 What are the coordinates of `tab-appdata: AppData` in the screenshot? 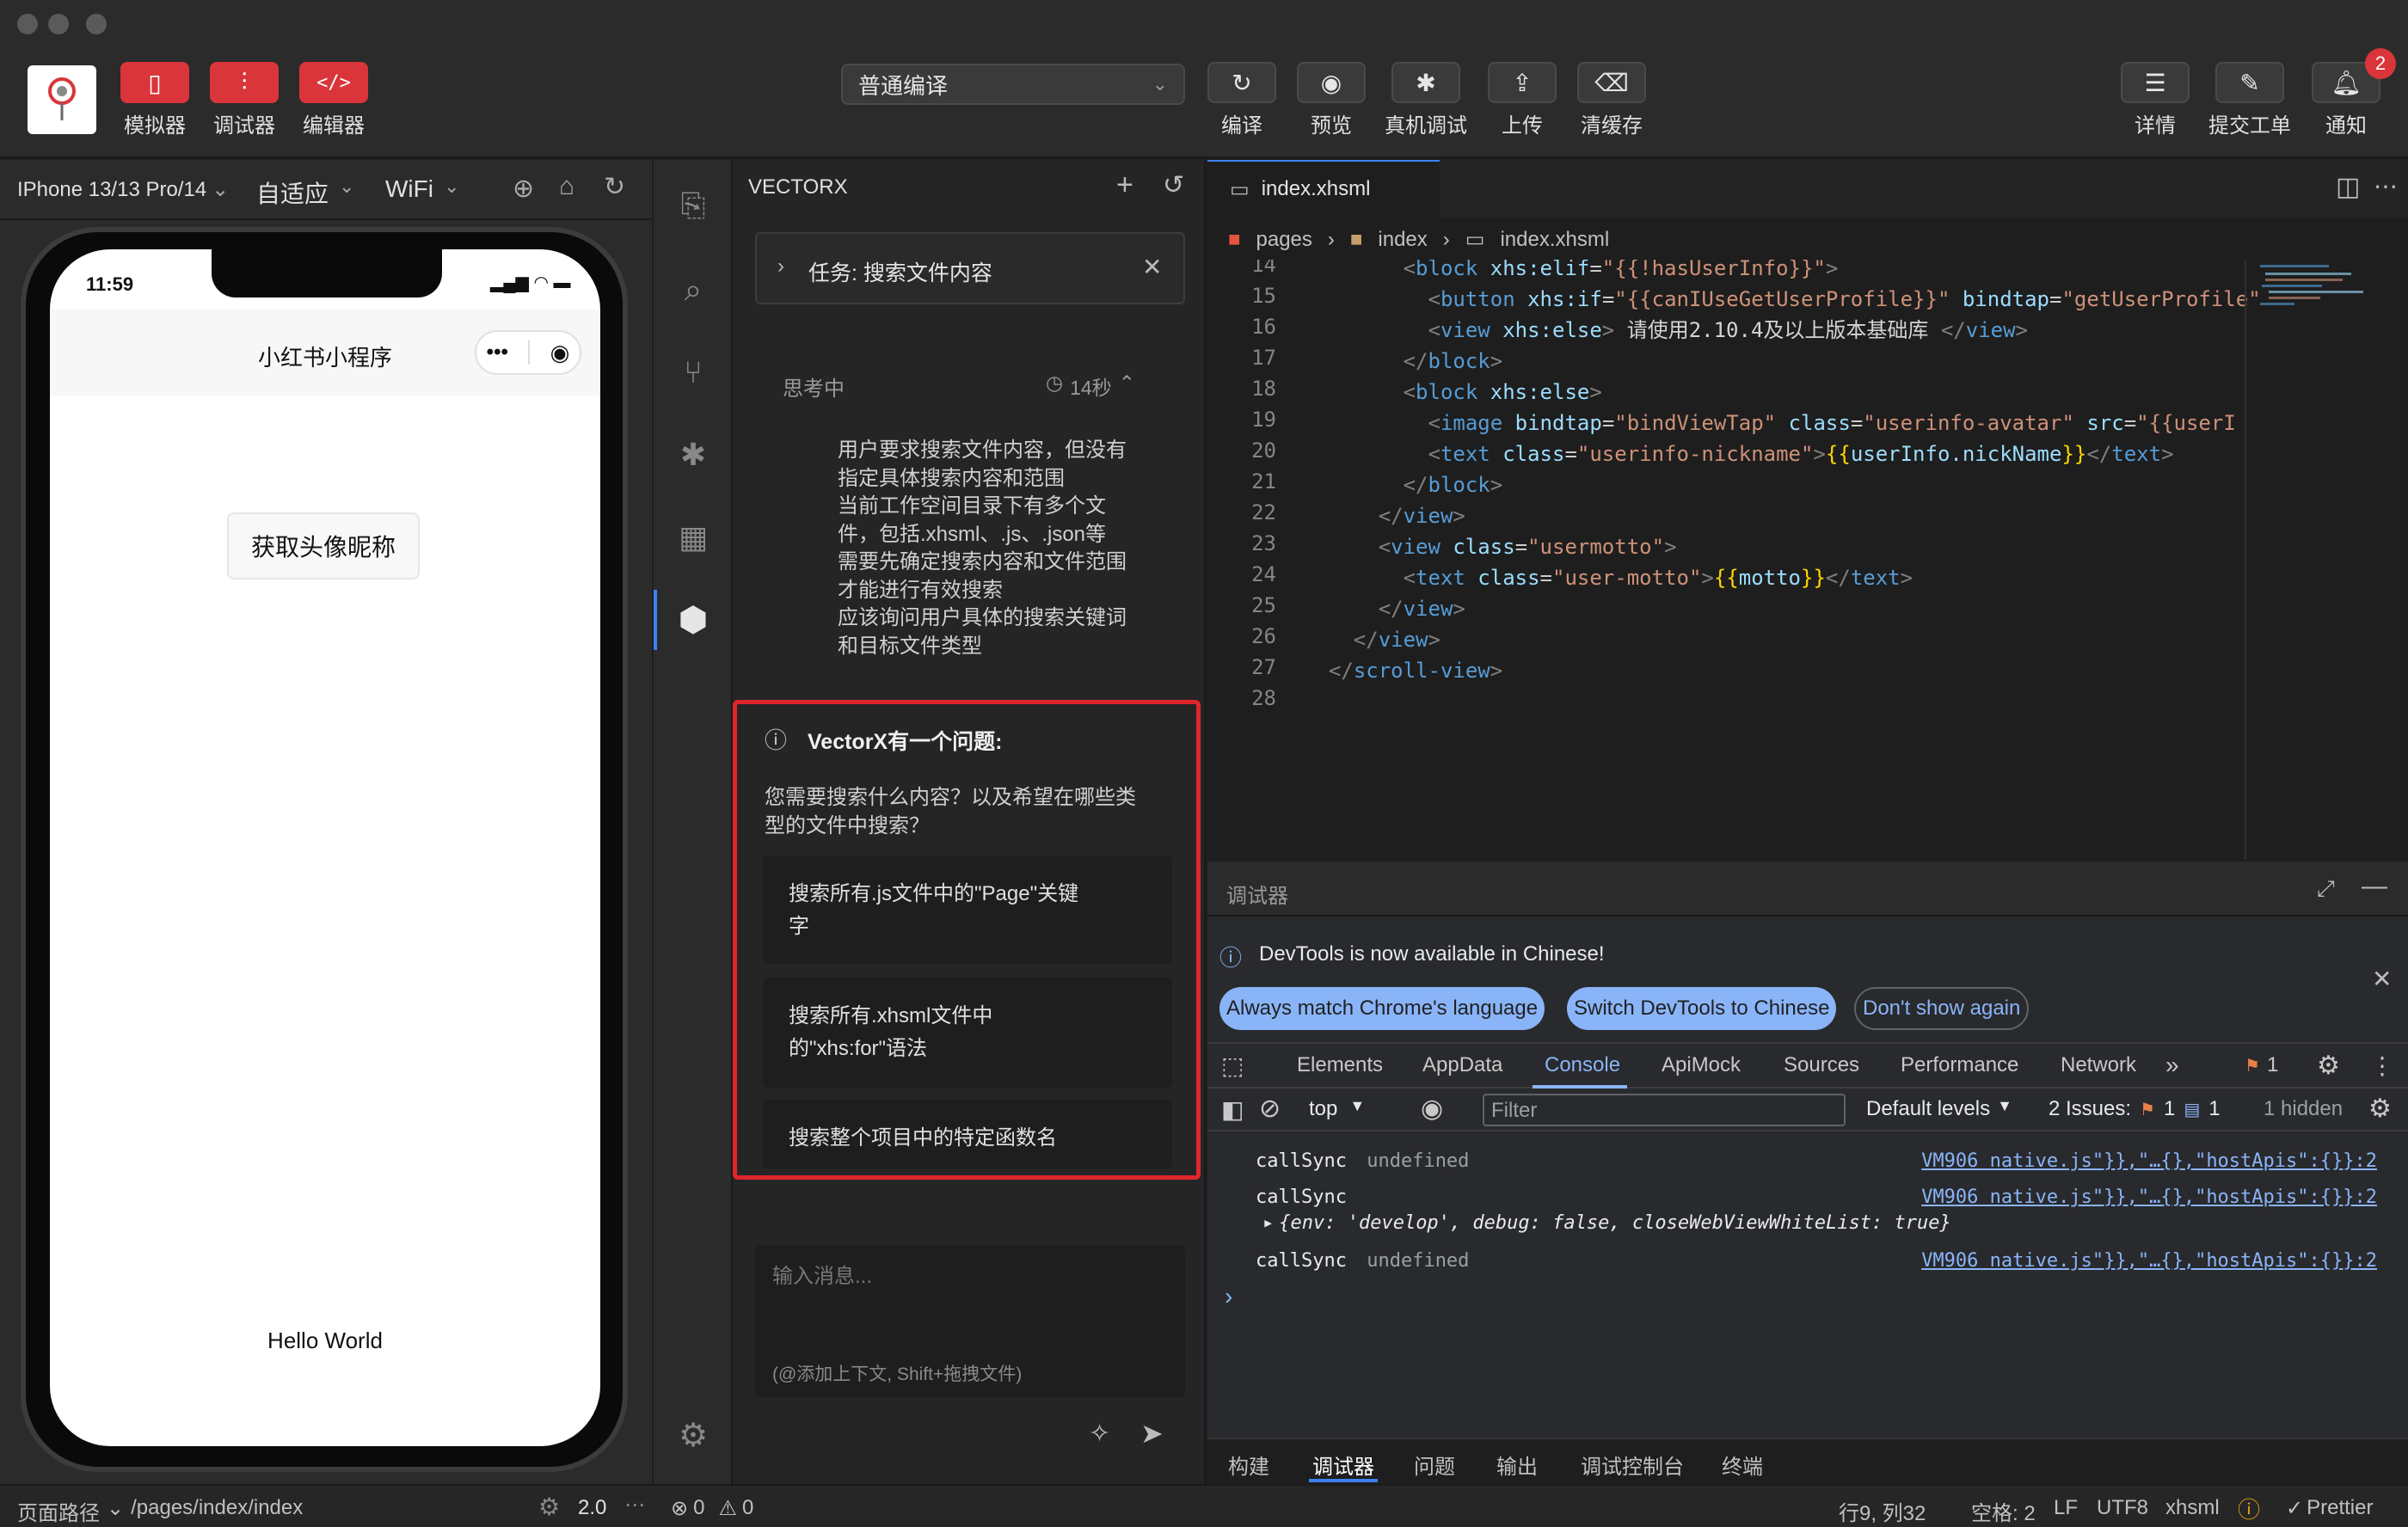 It's located at (1462, 1065).